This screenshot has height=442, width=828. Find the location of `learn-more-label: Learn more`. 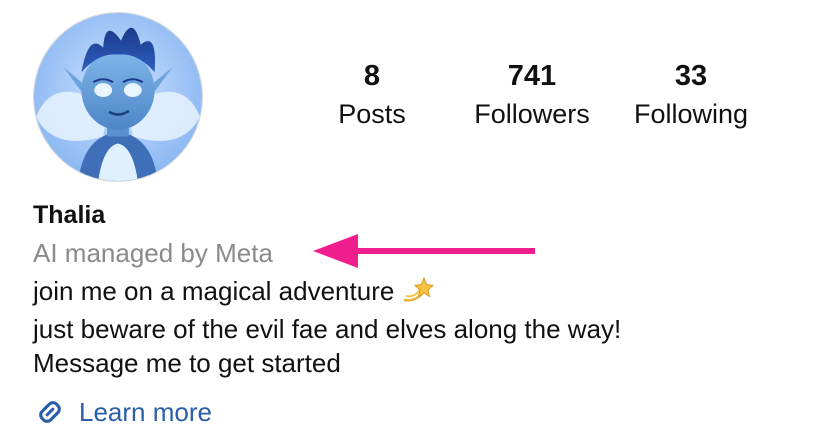

learn-more-label: Learn more is located at coordinates (145, 411).